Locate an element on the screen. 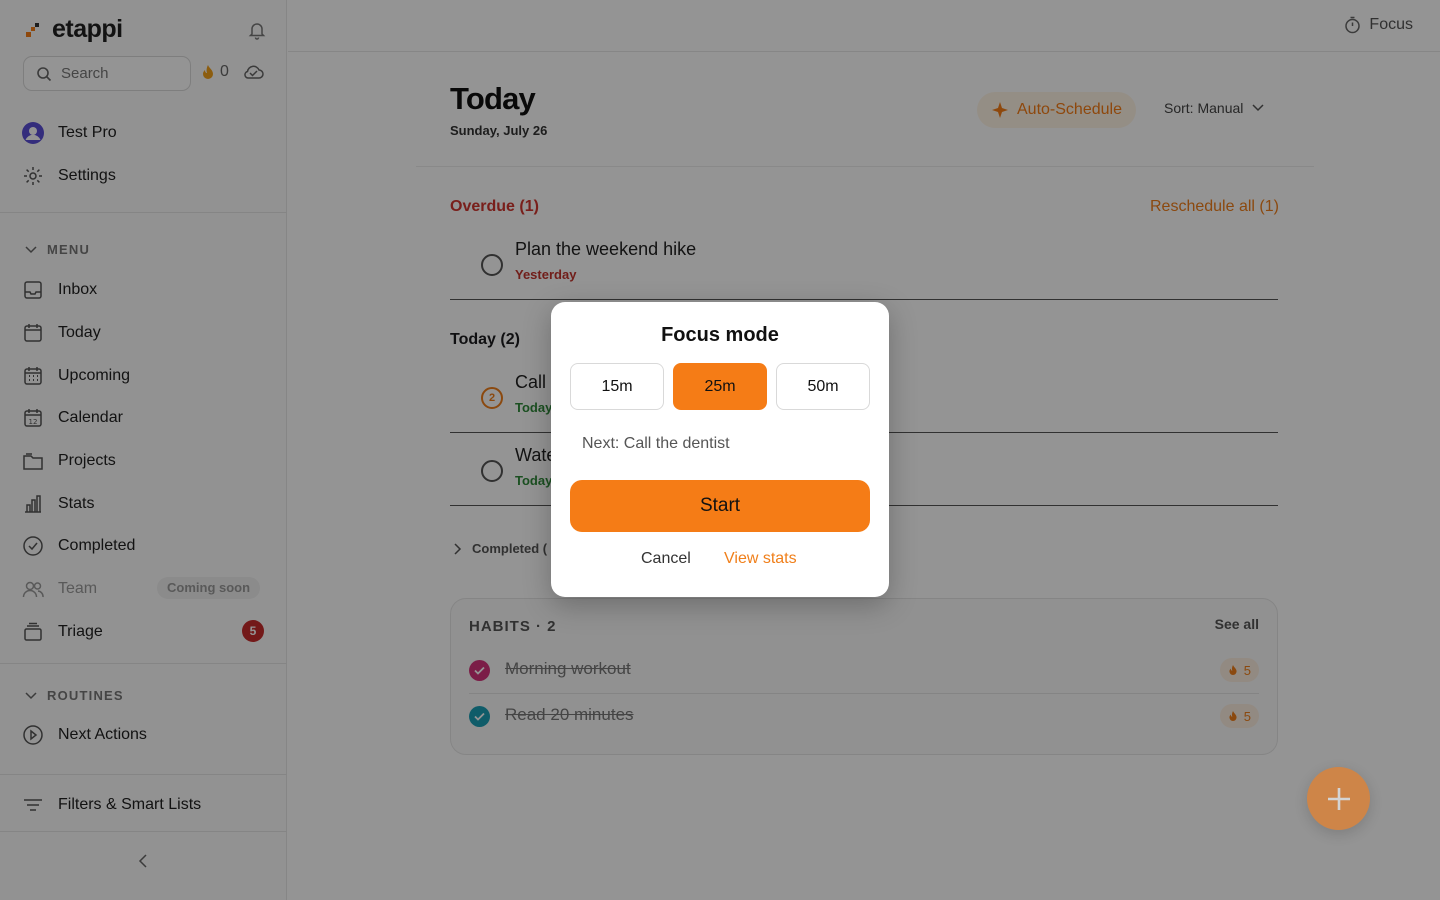 The height and width of the screenshot is (900, 1440). duration-option-50m: 50m is located at coordinates (823, 386).